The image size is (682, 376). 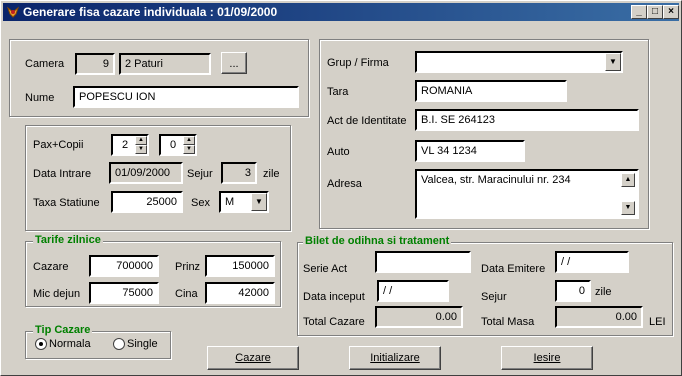 I want to click on adresa-field: Valcea, str. Maracinului nr. 234 ▲ ▼, so click(x=527, y=194).